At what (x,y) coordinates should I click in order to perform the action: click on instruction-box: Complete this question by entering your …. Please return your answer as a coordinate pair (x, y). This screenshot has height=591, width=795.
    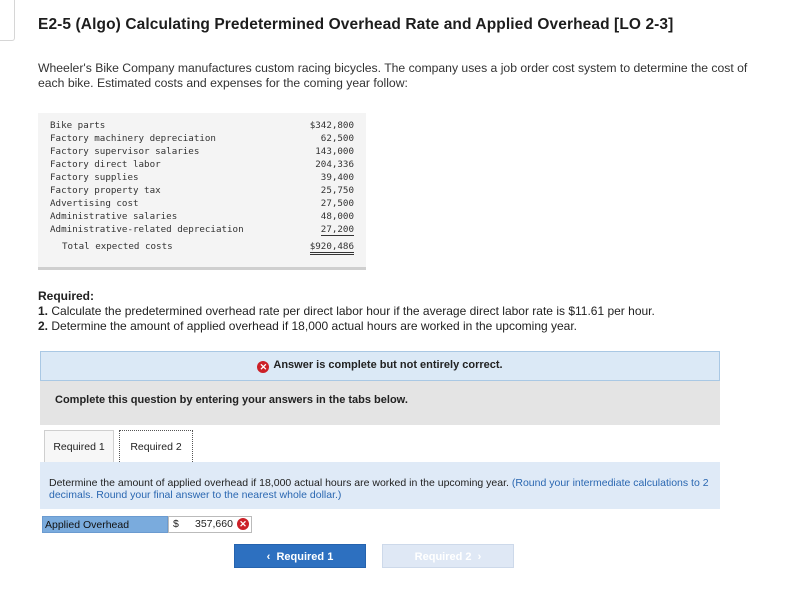
    Looking at the image, I should click on (380, 403).